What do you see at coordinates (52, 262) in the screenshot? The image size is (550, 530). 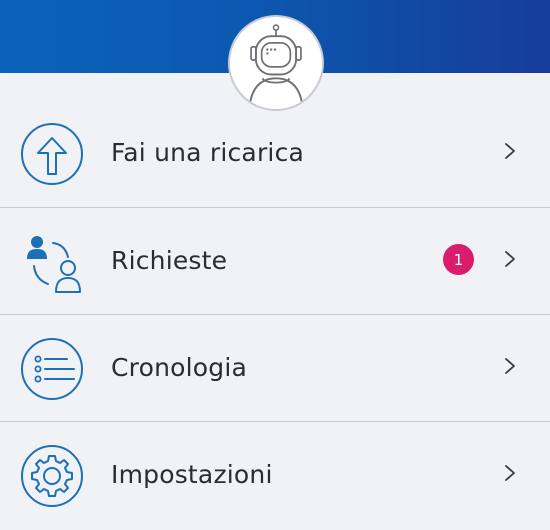 I see `people-request-icon` at bounding box center [52, 262].